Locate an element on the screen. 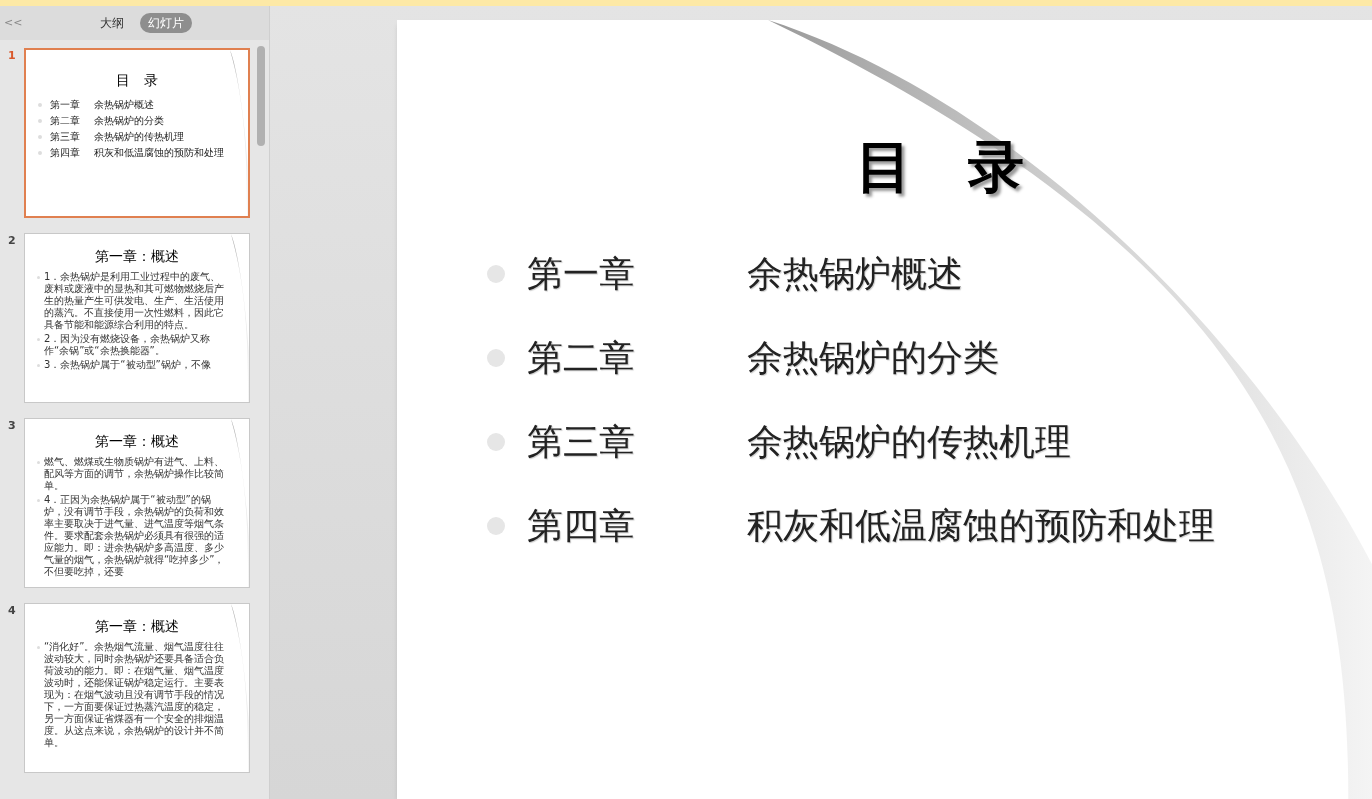 The image size is (1372, 799). paragraph: 3．余热锅炉属于“被动型”锅炉，不像 is located at coordinates (127, 365).